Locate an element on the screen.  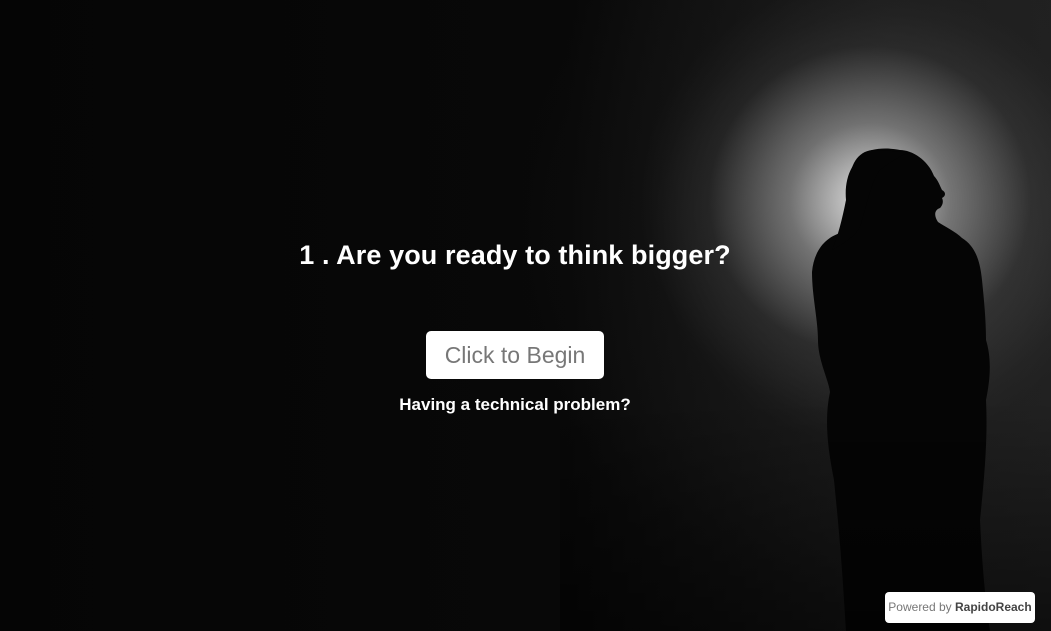
powered-by-prefix: Powered by is located at coordinates (921, 607).